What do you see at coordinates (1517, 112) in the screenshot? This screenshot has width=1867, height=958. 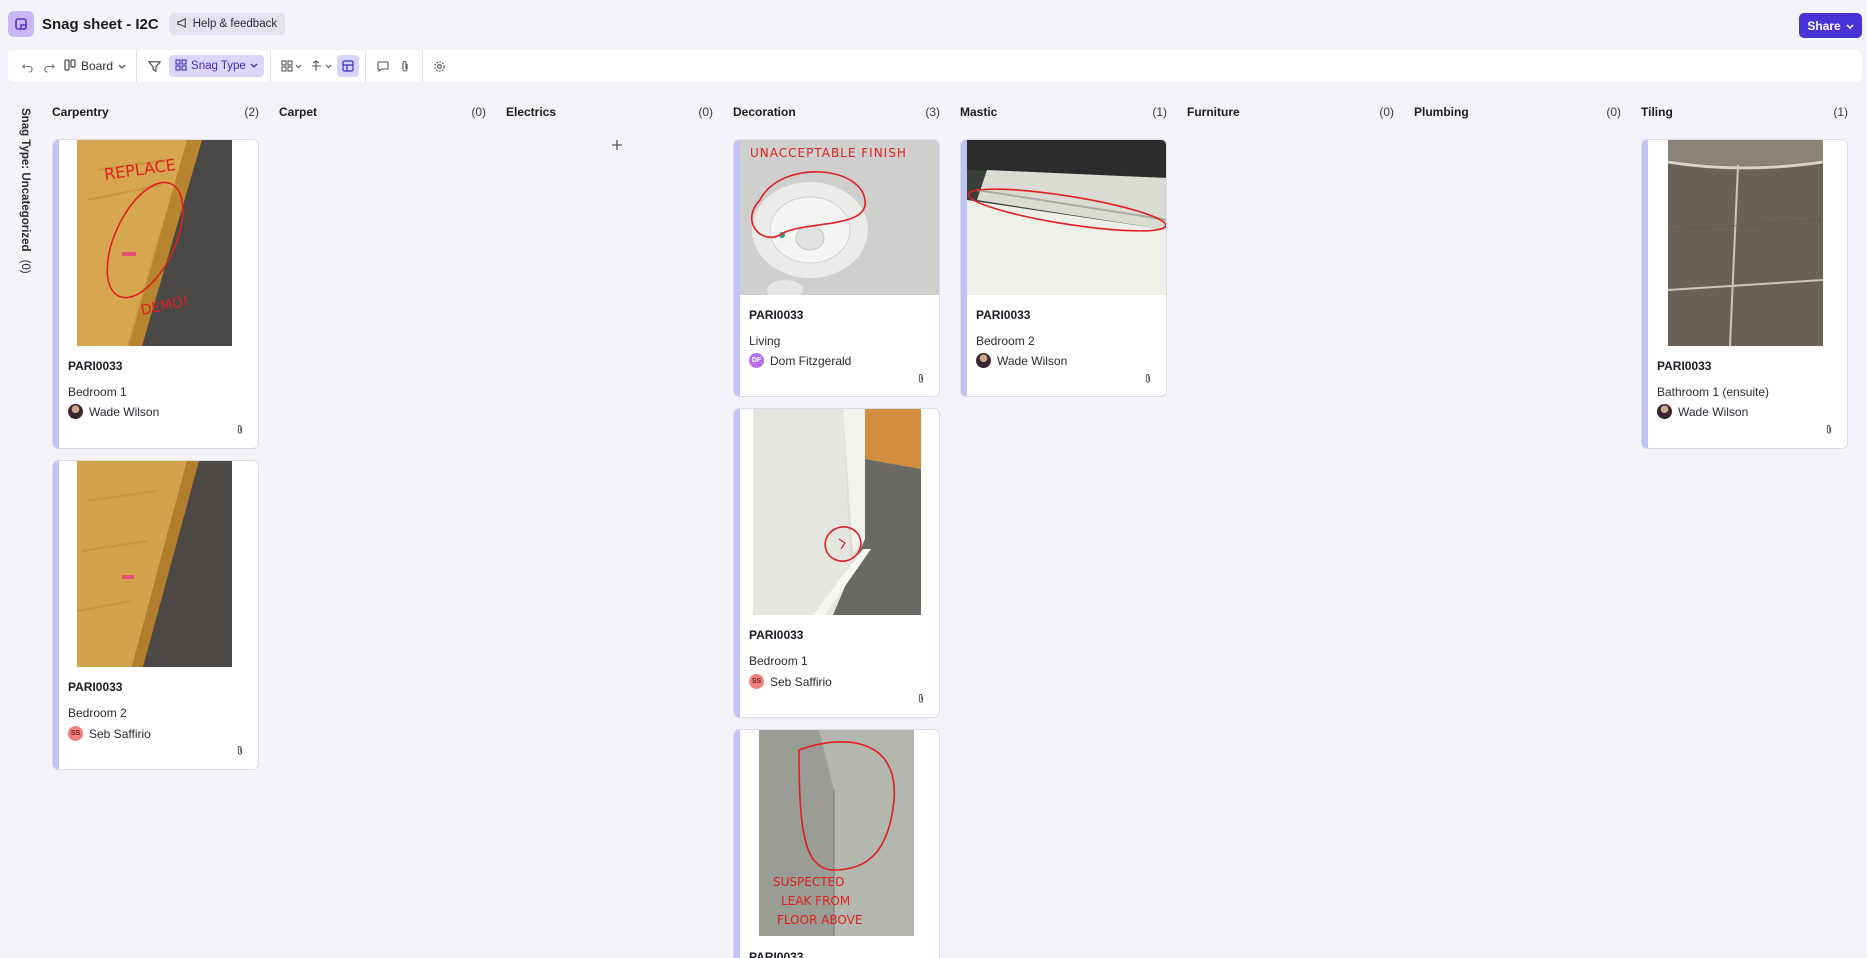 I see `column-header: Plumbing (0)` at bounding box center [1517, 112].